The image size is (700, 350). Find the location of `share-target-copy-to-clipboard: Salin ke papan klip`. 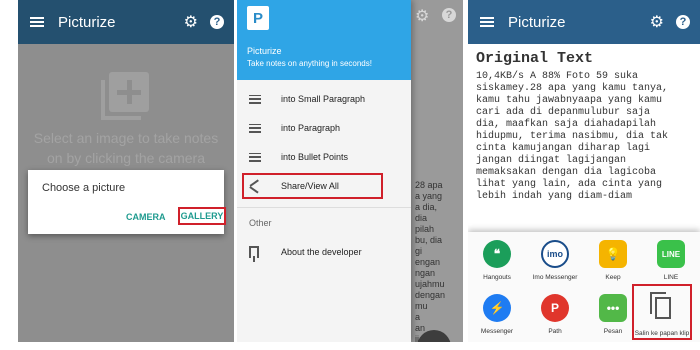

share-target-copy-to-clipboard: Salin ke papan klip is located at coordinates (662, 312).